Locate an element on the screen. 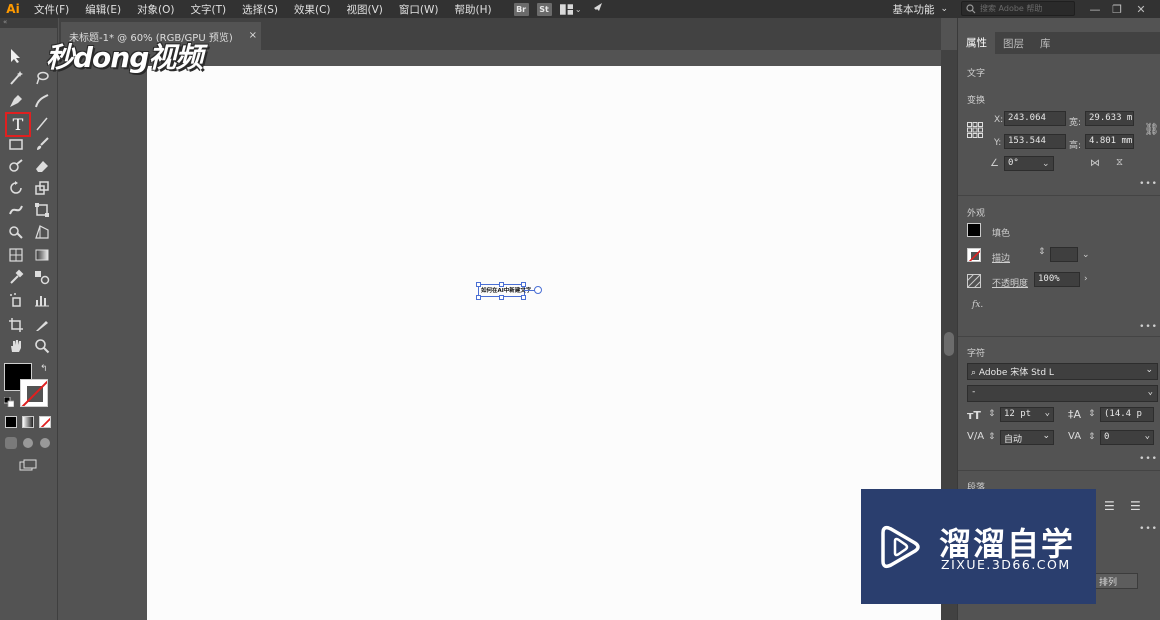 The width and height of the screenshot is (1160, 620). restore-button: ❐ is located at coordinates (1117, 9).